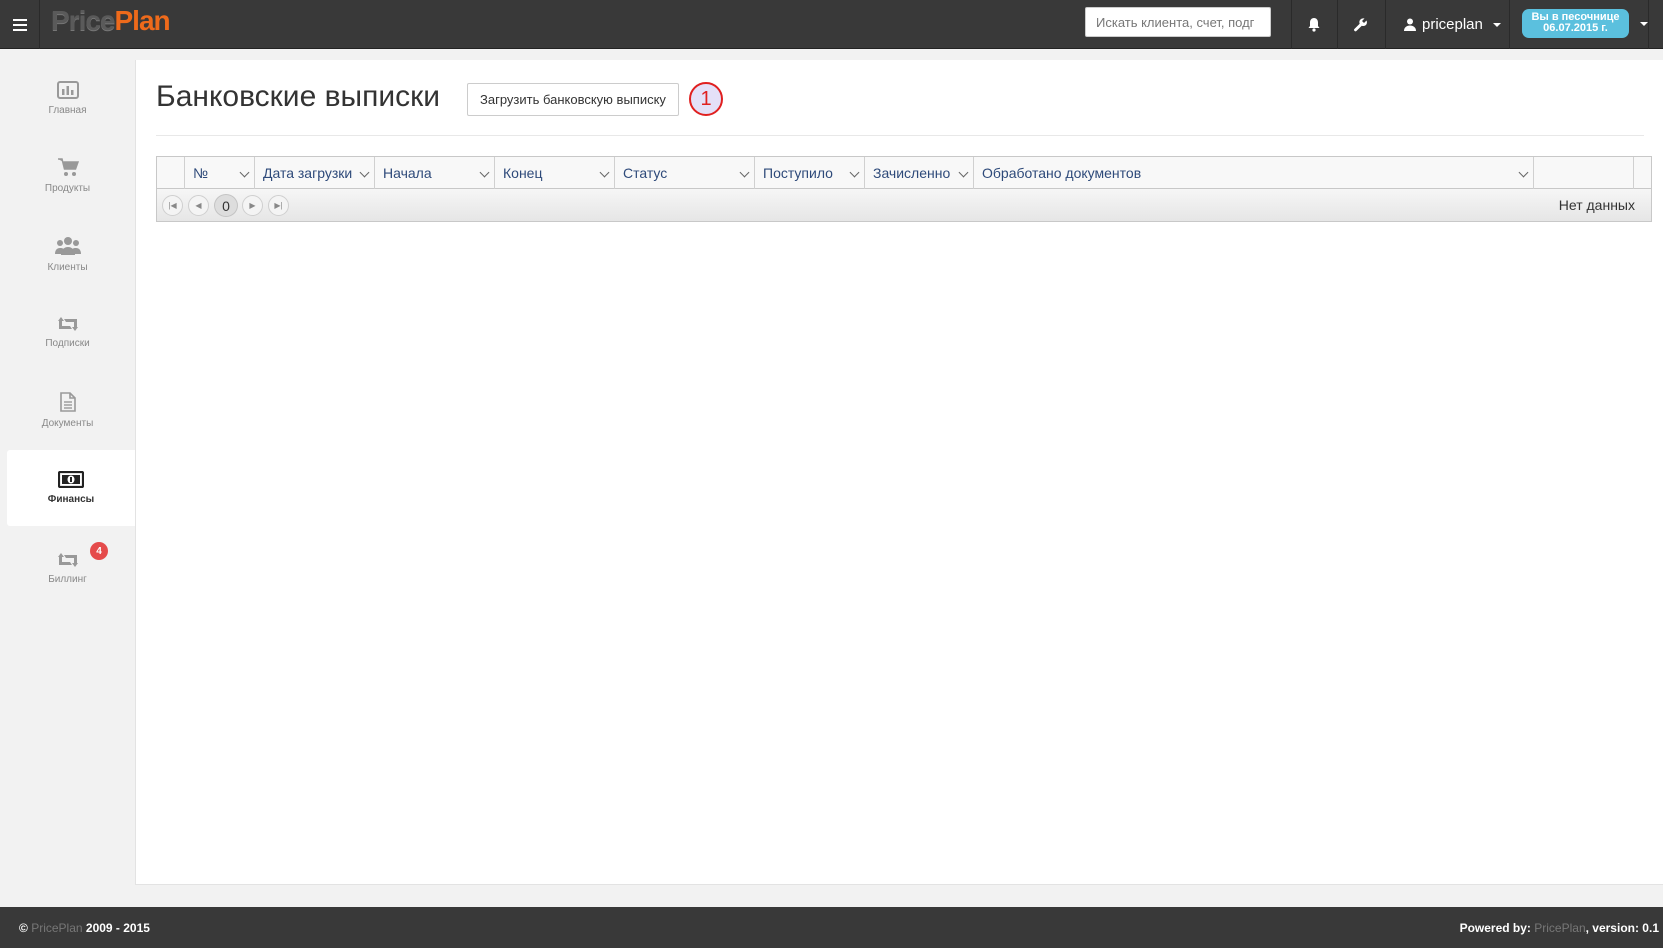 Image resolution: width=1663 pixels, height=948 pixels. I want to click on logo: PricePlan, so click(111, 21).